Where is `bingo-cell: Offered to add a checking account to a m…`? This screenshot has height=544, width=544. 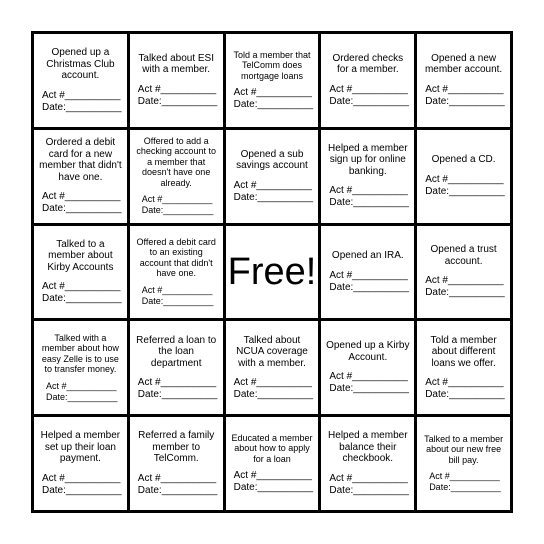 bingo-cell: Offered to add a checking account to a m… is located at coordinates (176, 176).